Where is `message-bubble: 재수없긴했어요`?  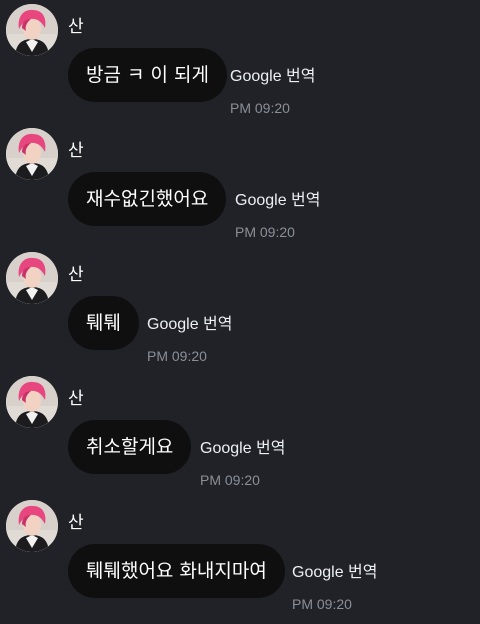
message-bubble: 재수없긴했어요 is located at coordinates (147, 199).